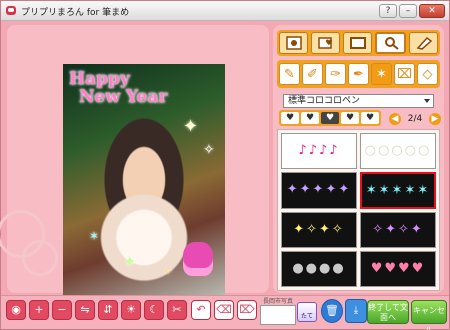  Describe the element at coordinates (319, 268) in the screenshot. I see `stamp-option: ●●●●` at that location.